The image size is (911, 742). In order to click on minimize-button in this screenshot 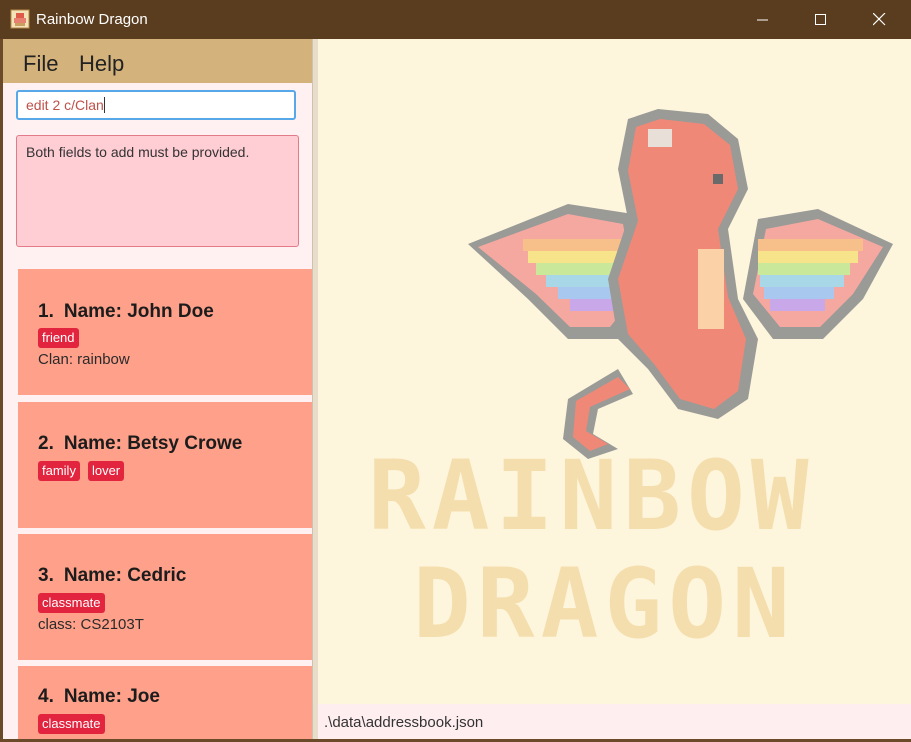, I will do `click(763, 19)`.